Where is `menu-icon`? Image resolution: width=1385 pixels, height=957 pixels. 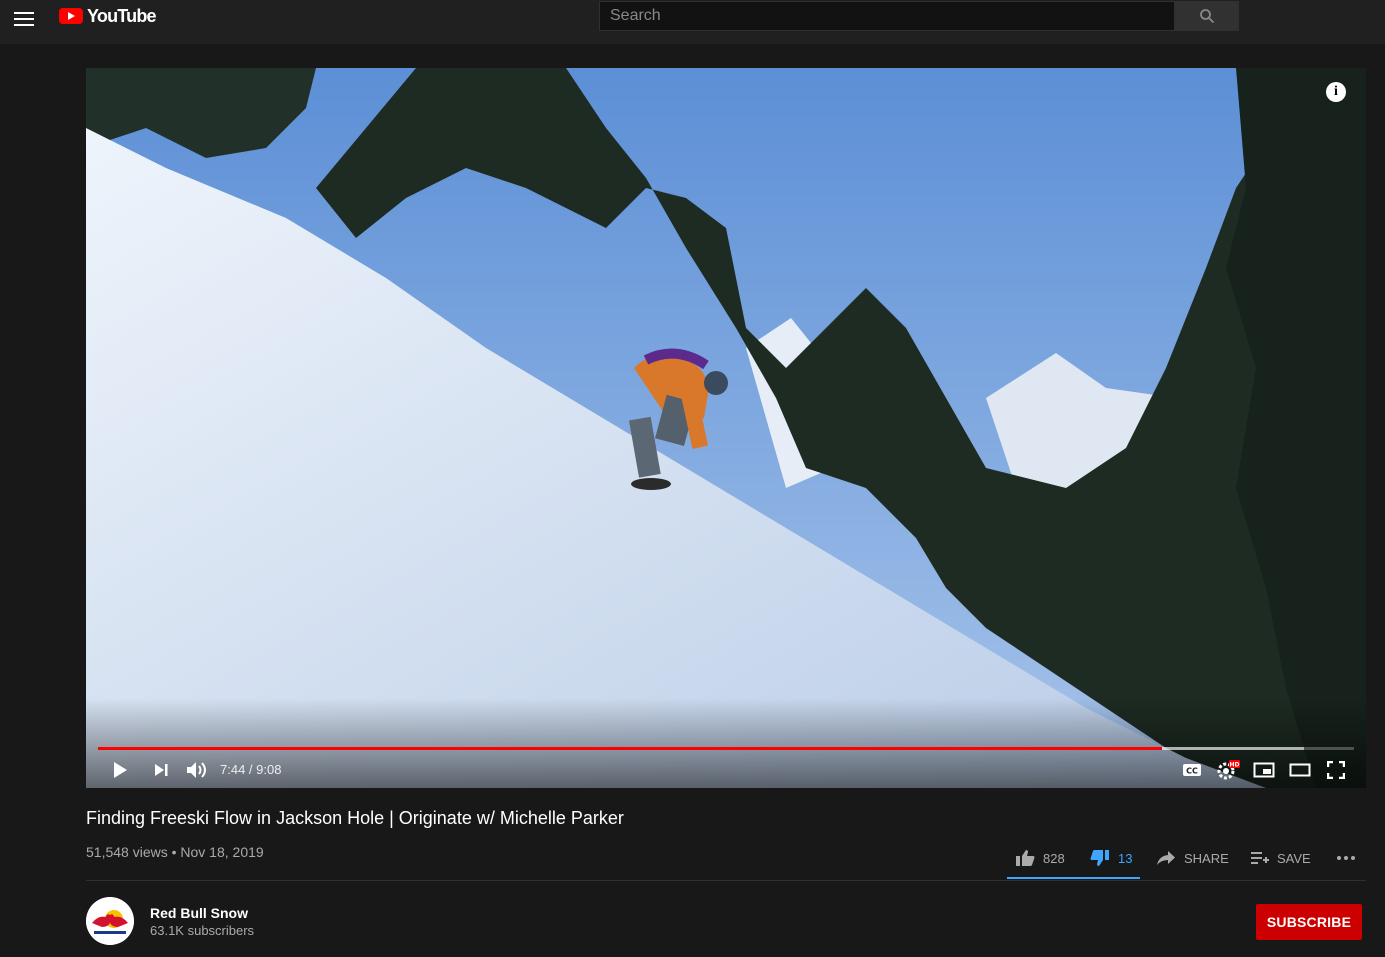 menu-icon is located at coordinates (24, 20).